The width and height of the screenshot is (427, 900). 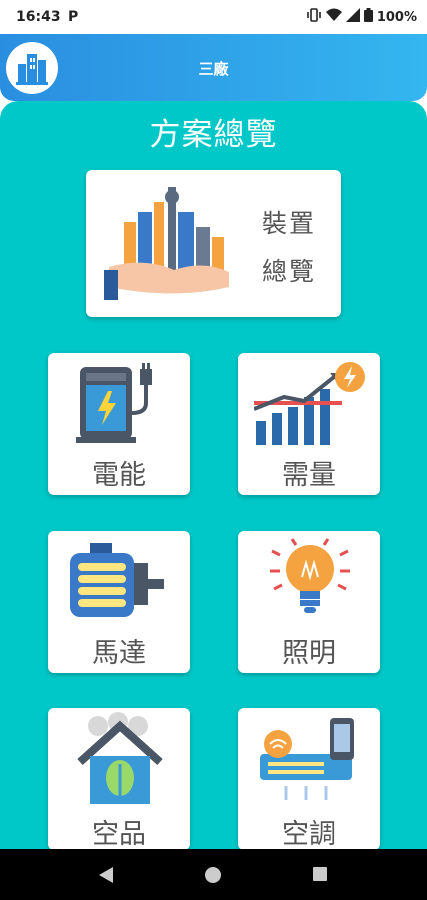 What do you see at coordinates (289, 223) in the screenshot?
I see `overview-label-line1: 裝置` at bounding box center [289, 223].